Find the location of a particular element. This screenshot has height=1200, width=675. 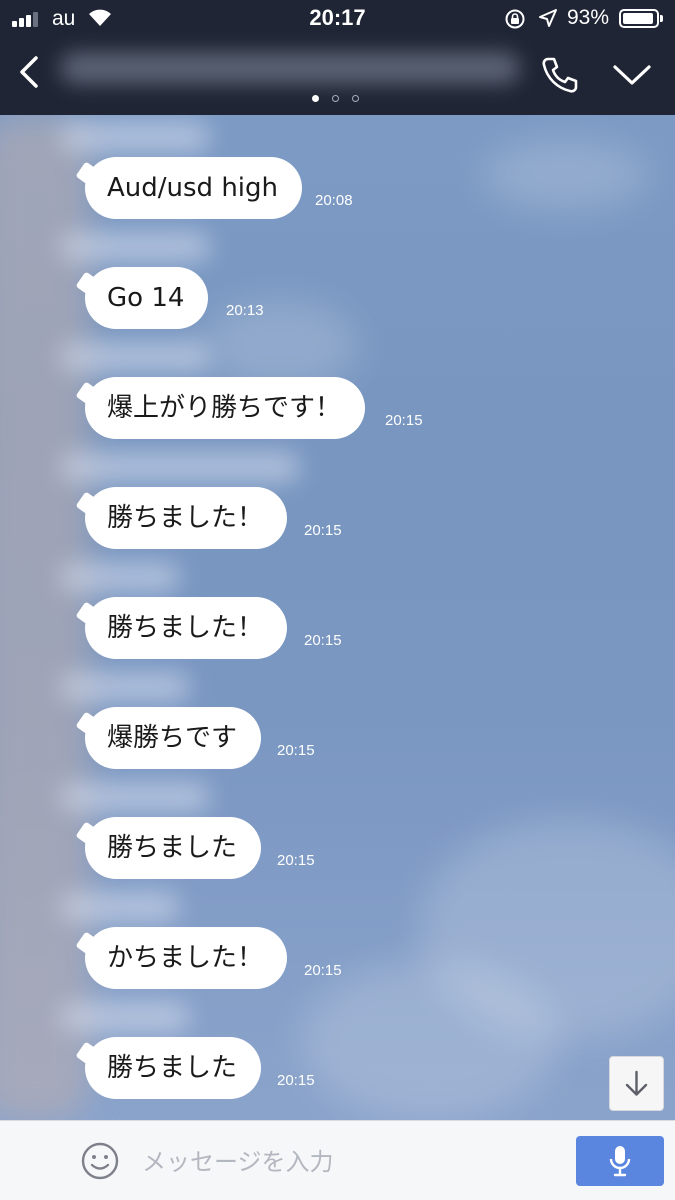

rotation-lock-icon is located at coordinates (515, 19).